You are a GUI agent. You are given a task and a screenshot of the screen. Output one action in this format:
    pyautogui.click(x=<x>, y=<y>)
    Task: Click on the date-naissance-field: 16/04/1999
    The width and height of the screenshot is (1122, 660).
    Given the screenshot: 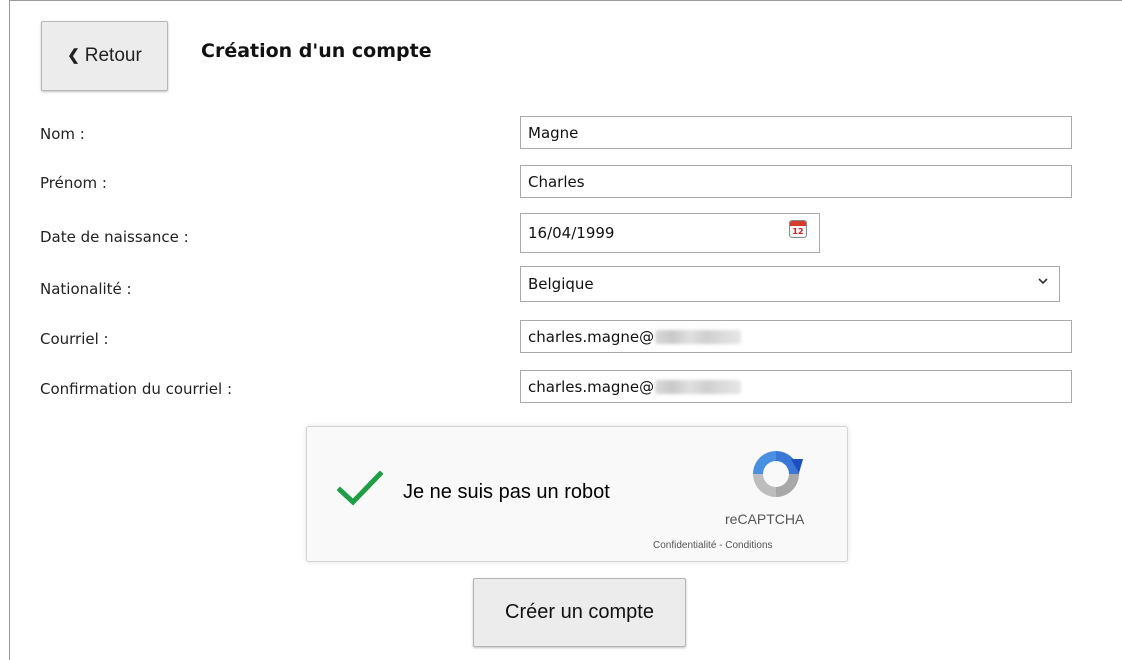 What is the action you would take?
    pyautogui.click(x=670, y=233)
    